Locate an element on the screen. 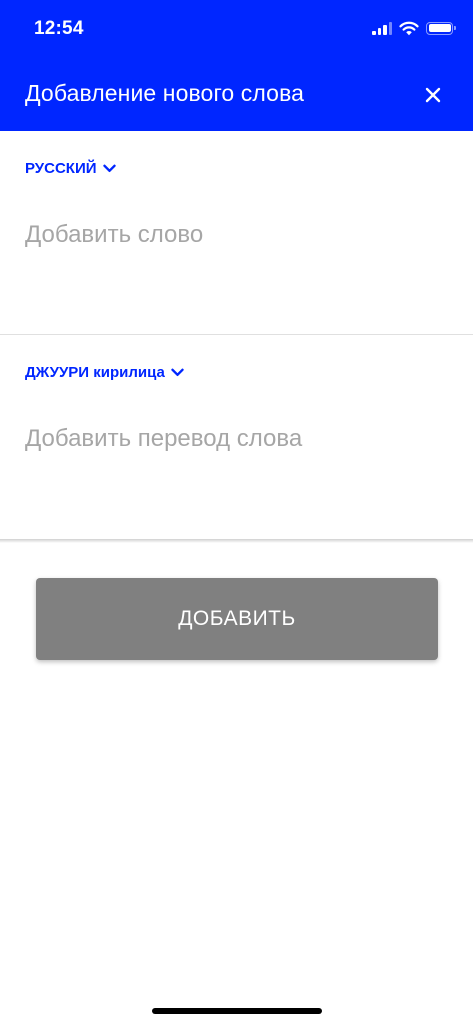 This screenshot has width=473, height=1024. wifi-icon is located at coordinates (409, 28).